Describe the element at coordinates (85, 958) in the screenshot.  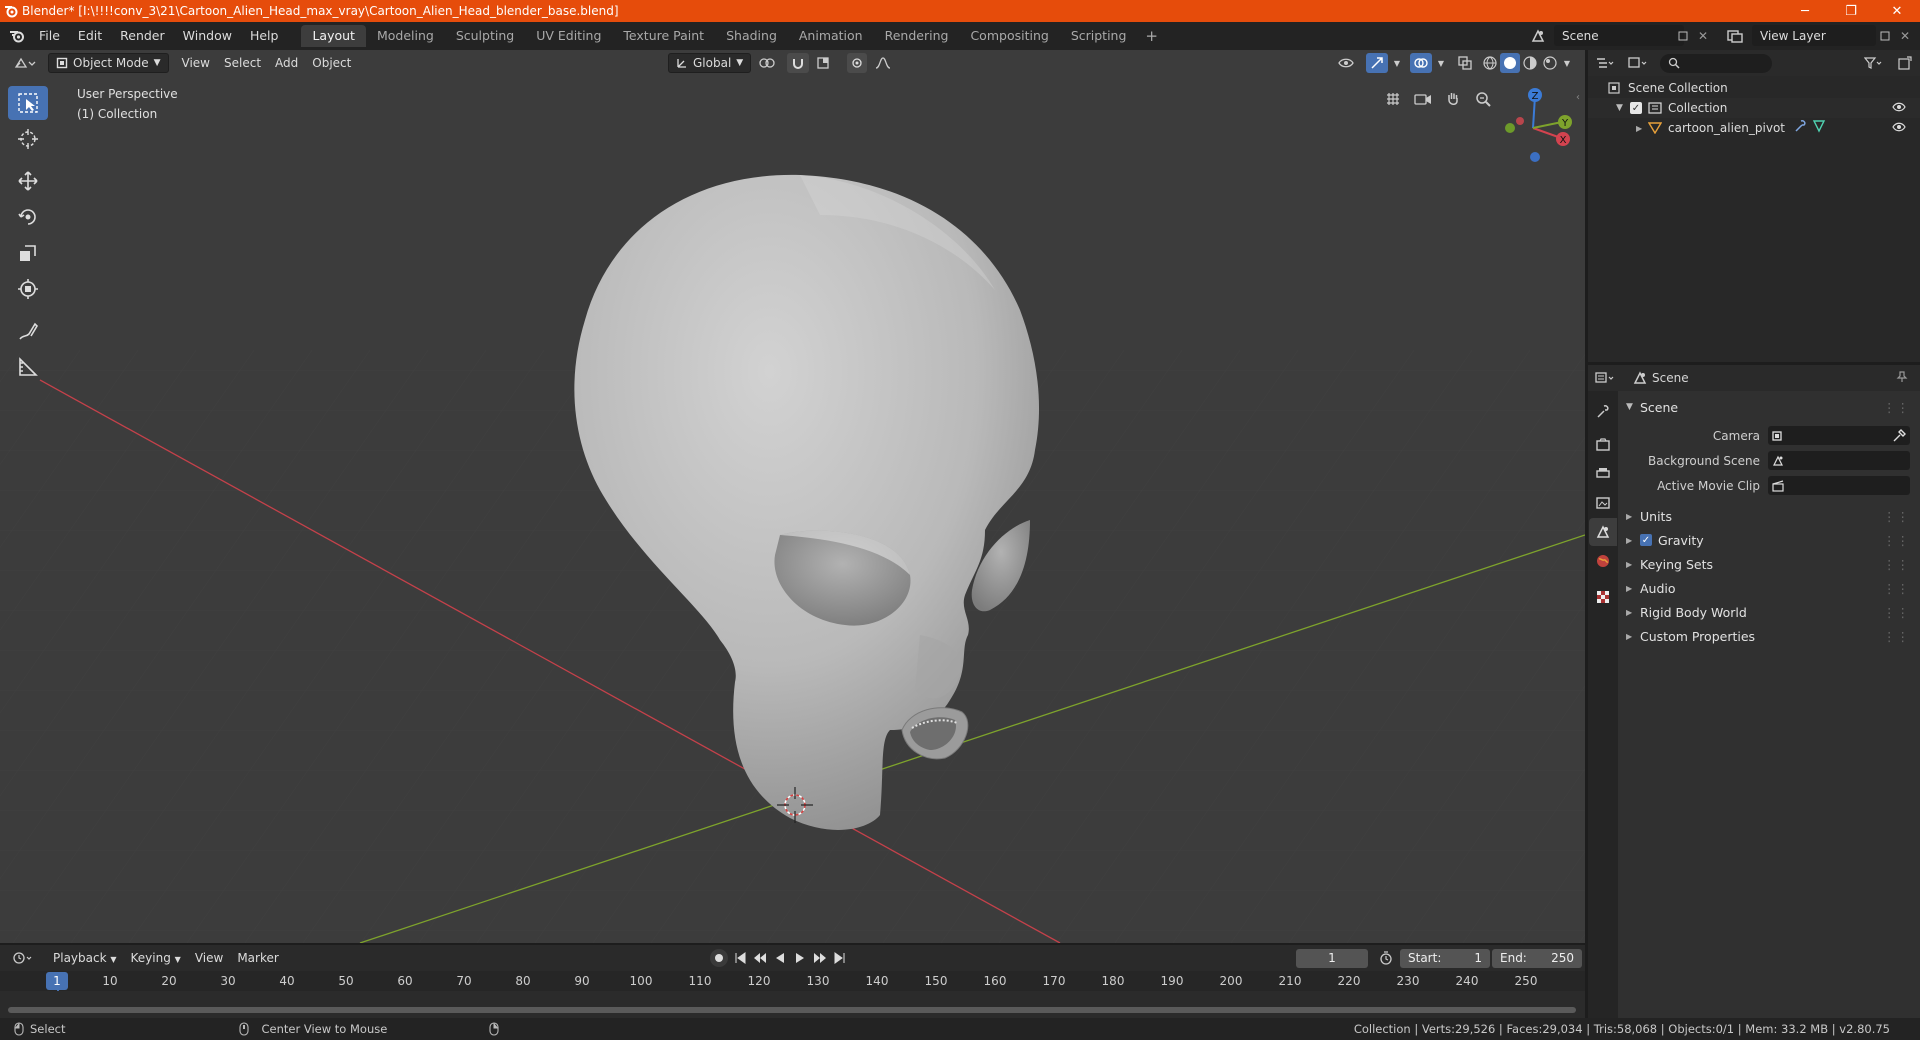
I see `timeline-menu-playback: Playback ▼` at that location.